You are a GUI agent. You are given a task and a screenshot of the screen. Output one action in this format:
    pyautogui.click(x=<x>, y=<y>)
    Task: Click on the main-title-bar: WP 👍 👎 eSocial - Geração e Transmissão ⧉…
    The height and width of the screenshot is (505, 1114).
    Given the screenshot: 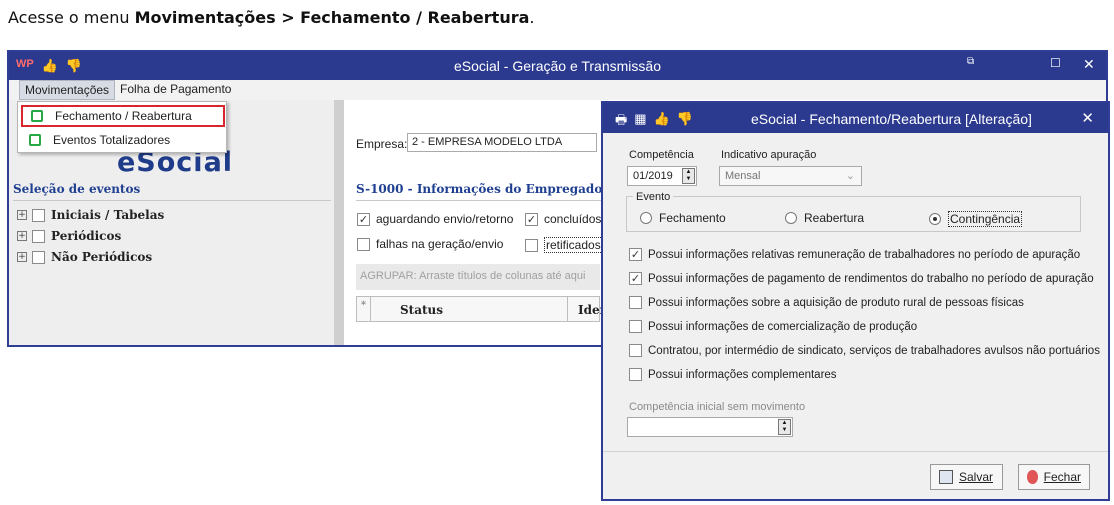 What is the action you would take?
    pyautogui.click(x=557, y=66)
    